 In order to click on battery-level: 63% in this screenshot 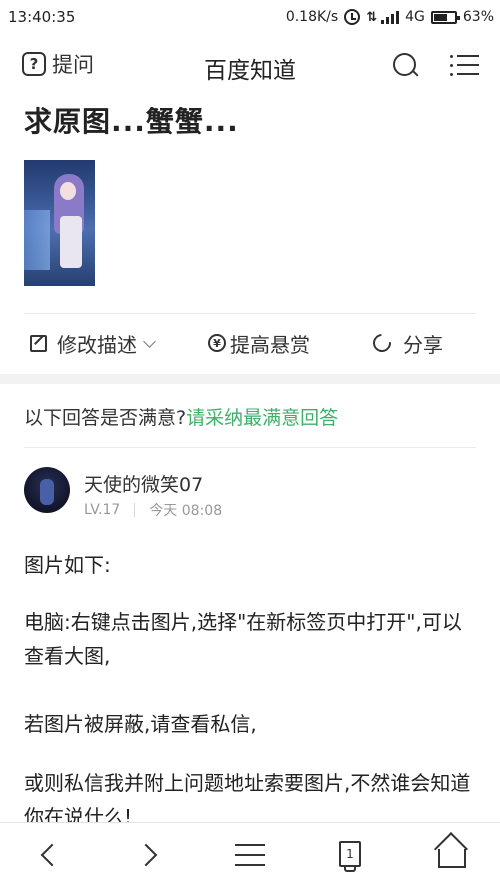, I will do `click(478, 17)`.